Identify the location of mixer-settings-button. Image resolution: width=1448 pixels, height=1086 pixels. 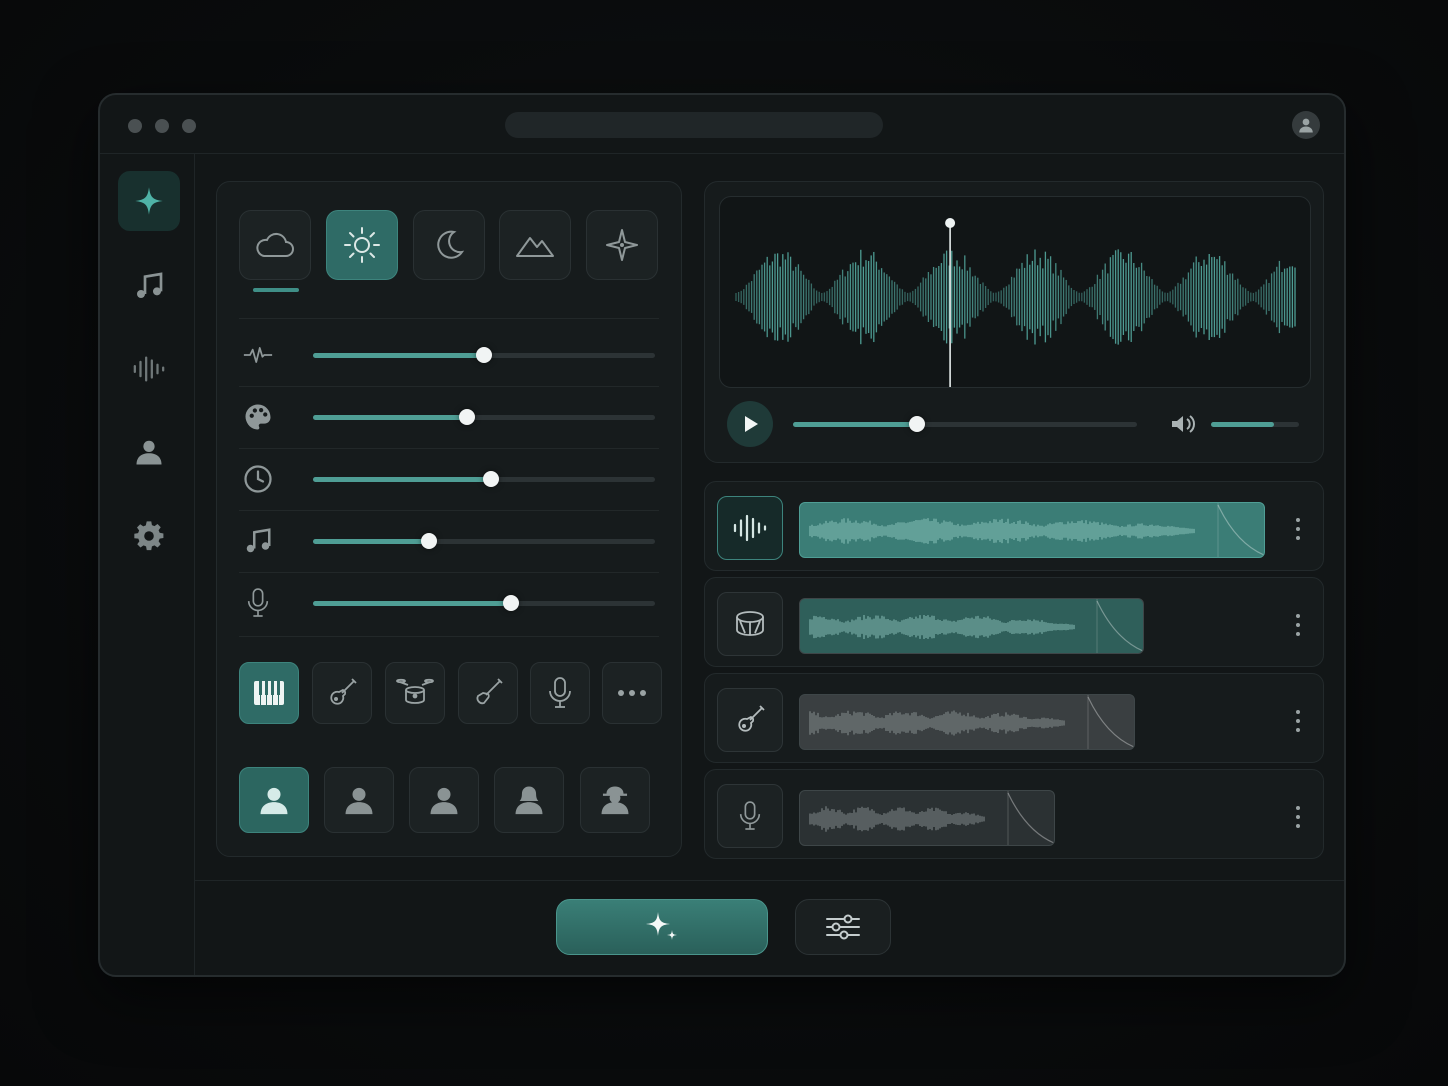
(843, 927).